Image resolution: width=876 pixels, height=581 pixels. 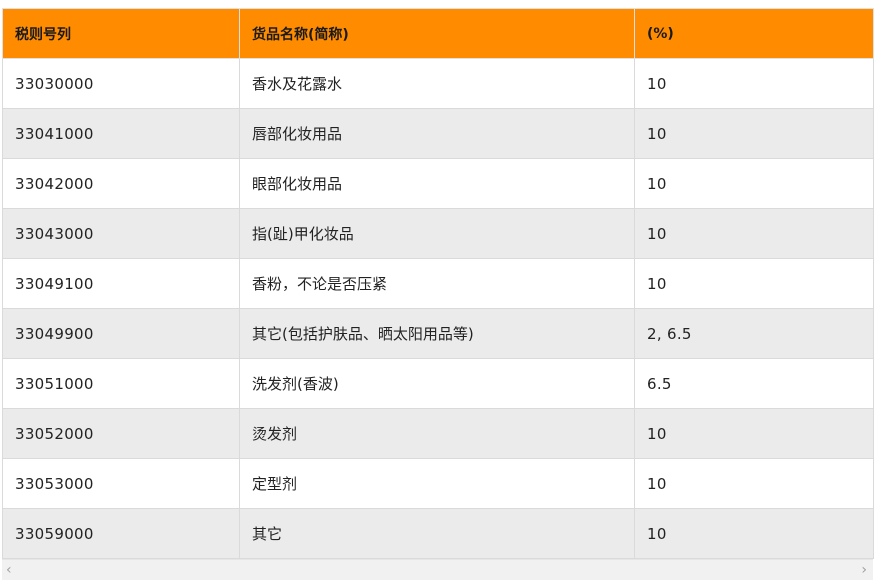 I want to click on cell-goods-name: 唇部化妆用品, so click(x=437, y=133).